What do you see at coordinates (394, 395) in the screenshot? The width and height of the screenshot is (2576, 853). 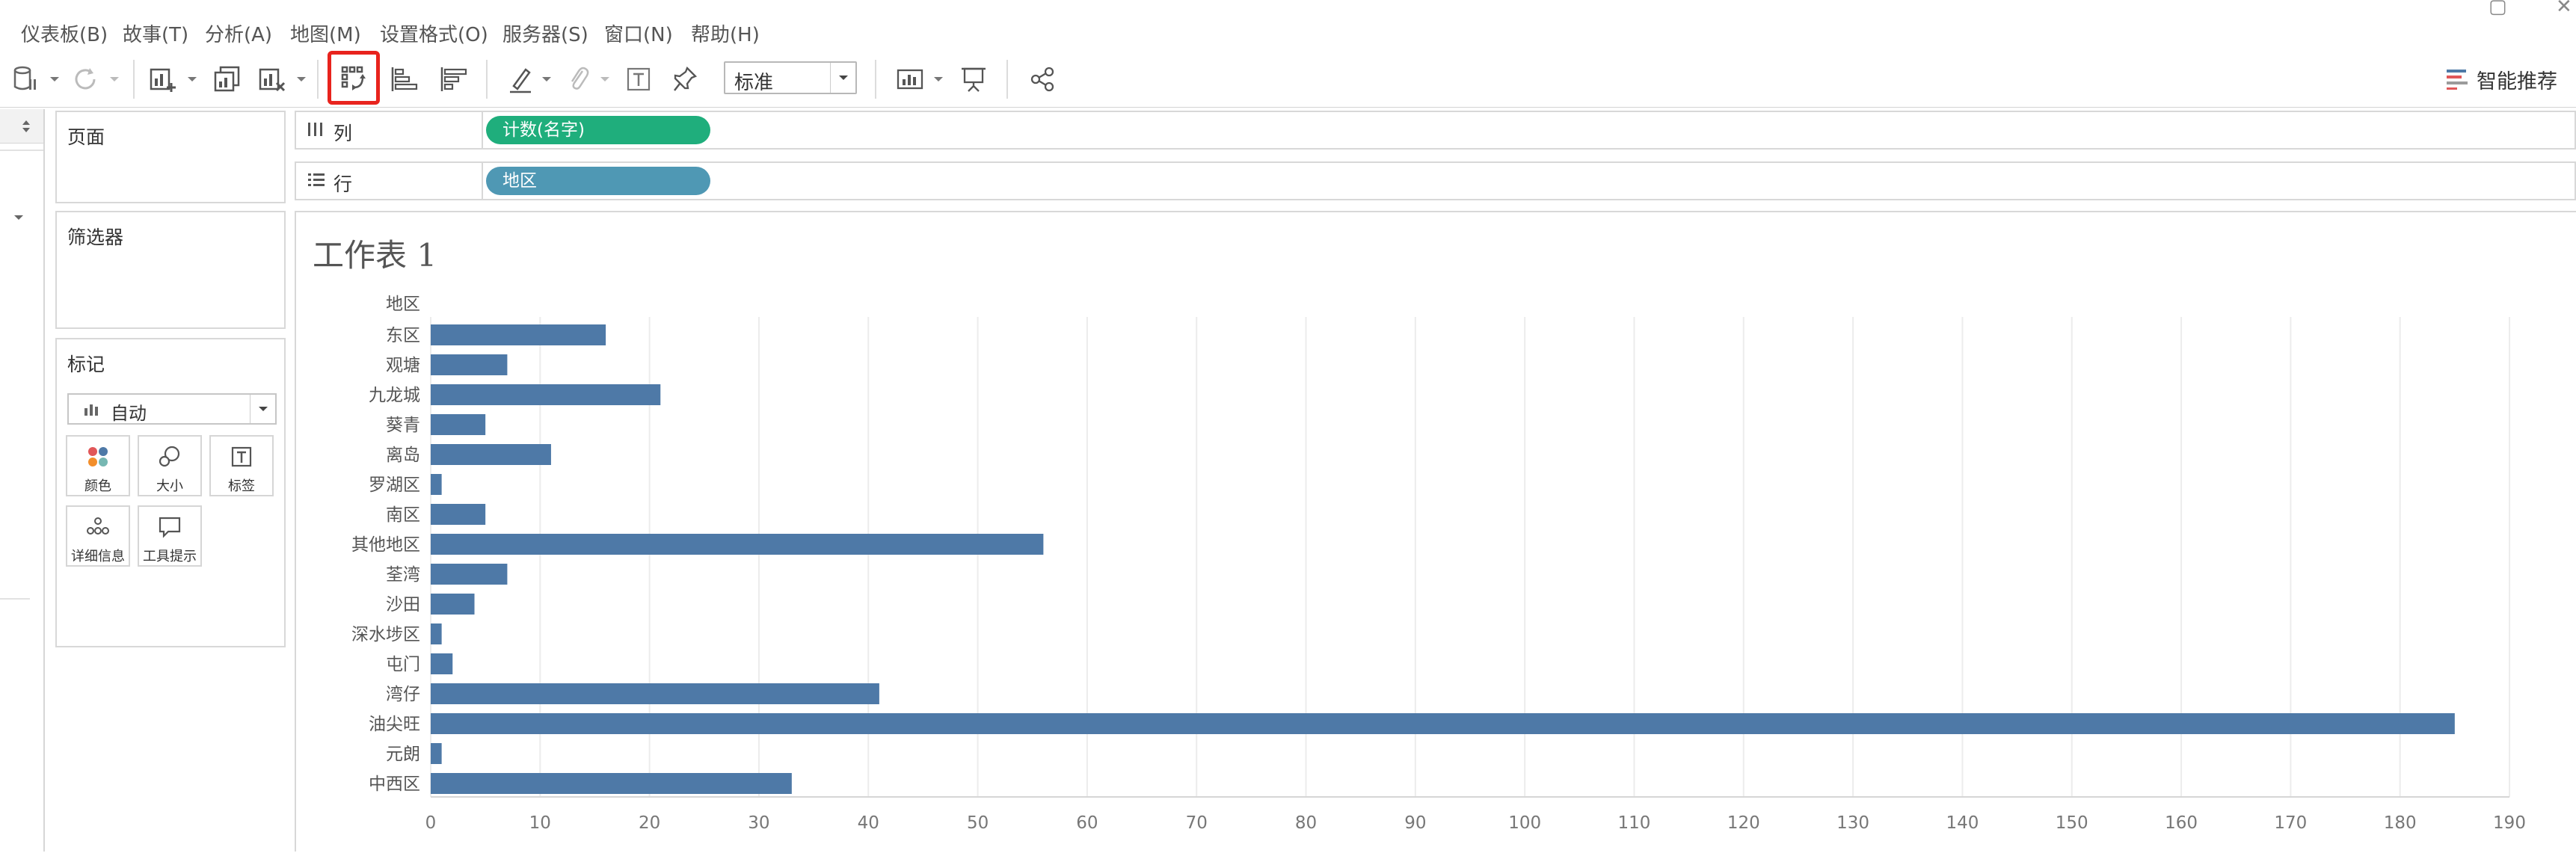 I see `category-label: 九龙城` at bounding box center [394, 395].